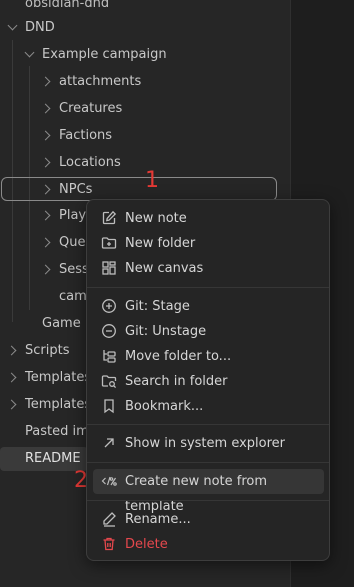 This screenshot has width=354, height=587. What do you see at coordinates (109, 243) in the screenshot?
I see `folder-plus-icon` at bounding box center [109, 243].